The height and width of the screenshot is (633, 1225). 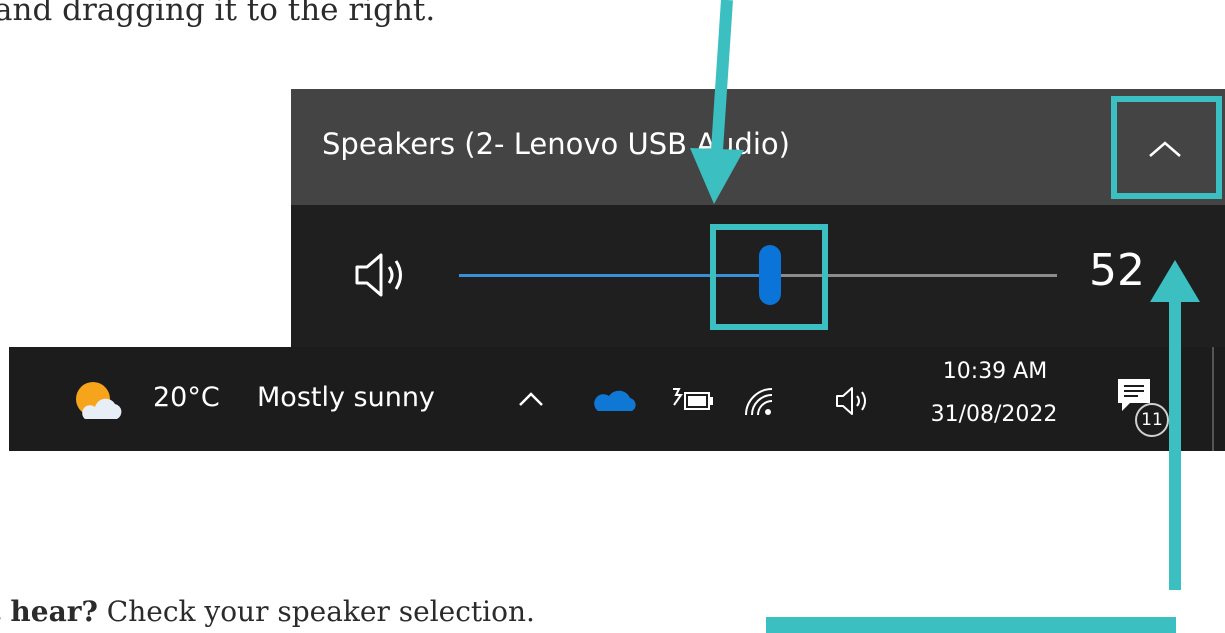 I want to click on annotation-callout-box, so click(x=971, y=625).